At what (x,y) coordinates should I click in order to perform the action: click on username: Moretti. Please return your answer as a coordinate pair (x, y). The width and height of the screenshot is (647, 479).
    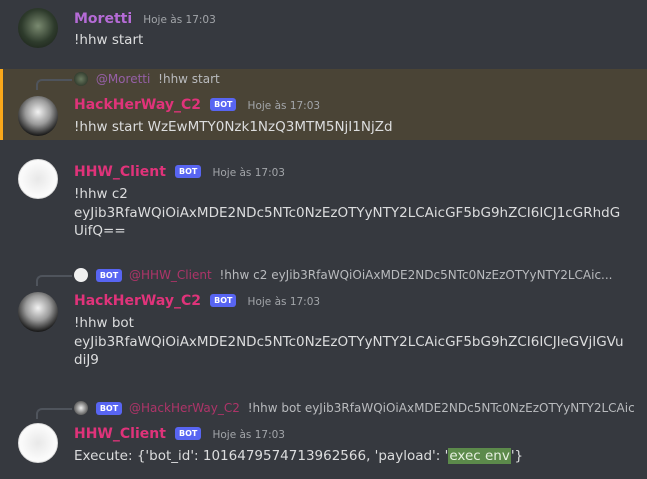
    Looking at the image, I should click on (103, 19).